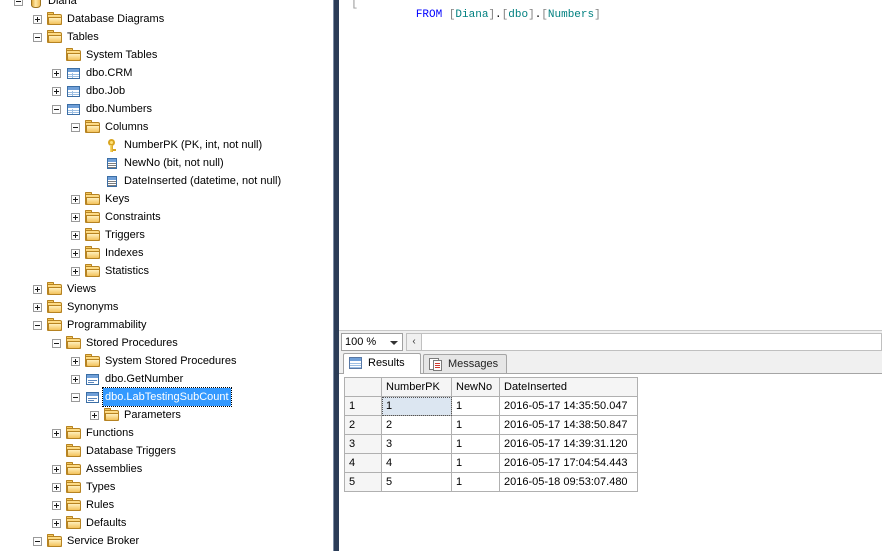 This screenshot has height=551, width=882. What do you see at coordinates (166, 19) in the screenshot?
I see `tree-node: Database Diagrams` at bounding box center [166, 19].